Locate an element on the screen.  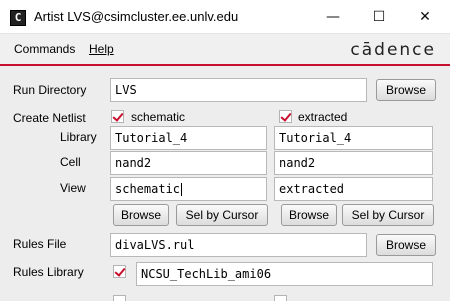
partial-checkbox-right is located at coordinates (280, 298).